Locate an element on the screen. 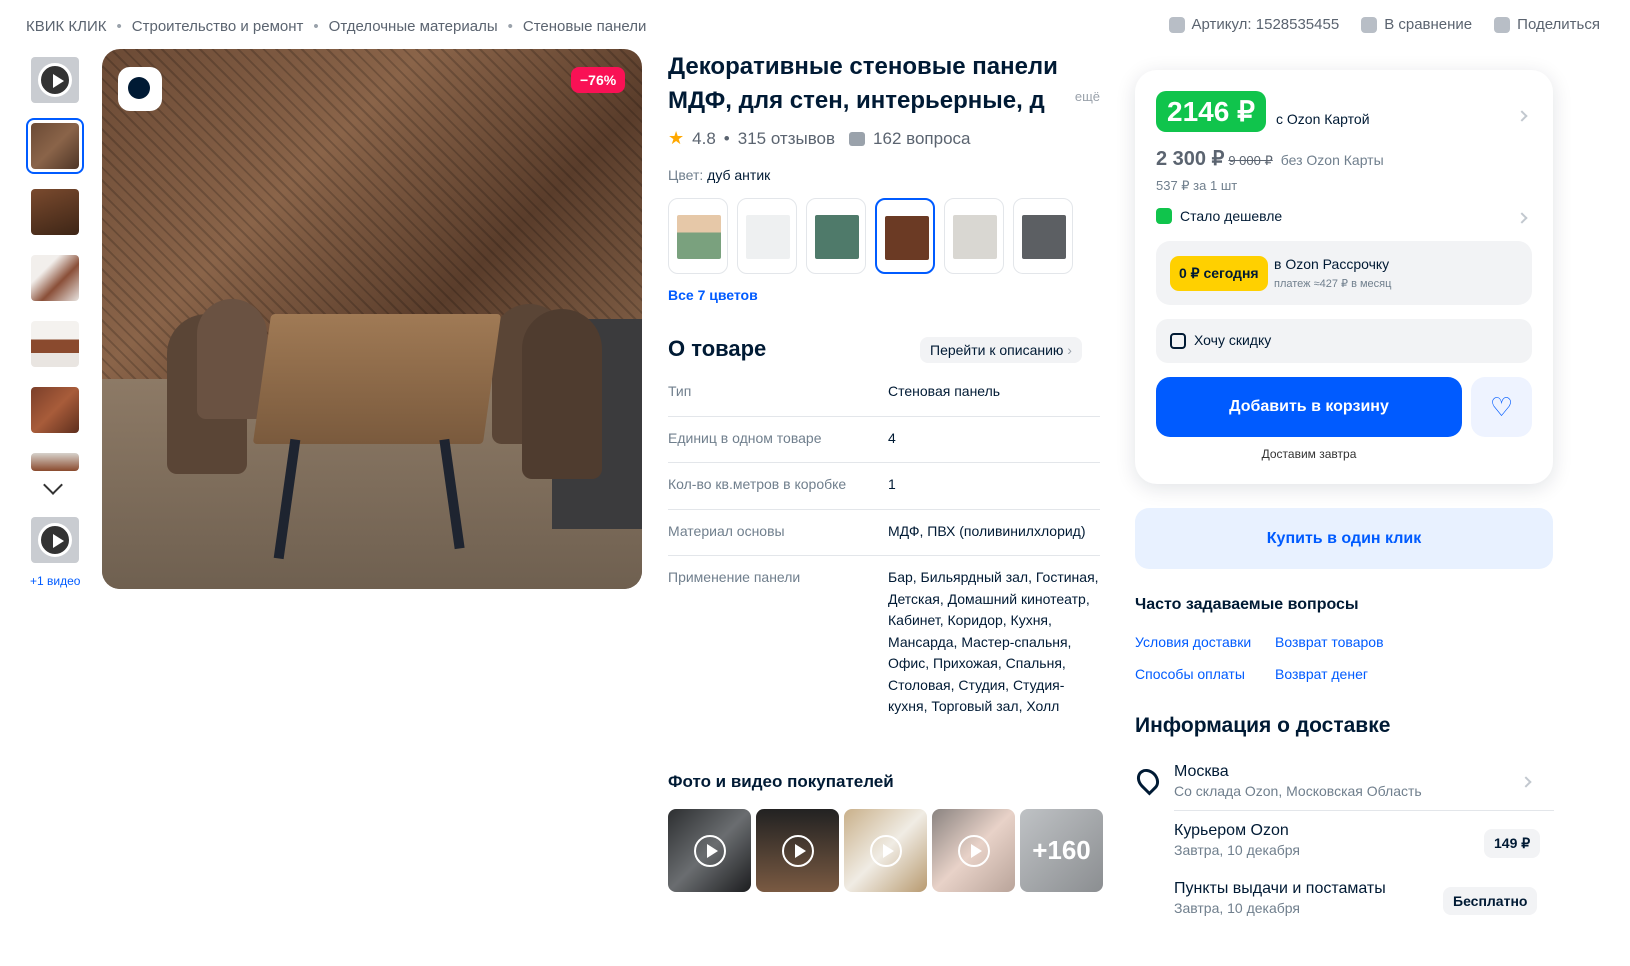 Image resolution: width=1630 pixels, height=966 pixels. property-key: Применение панели is located at coordinates (734, 577).